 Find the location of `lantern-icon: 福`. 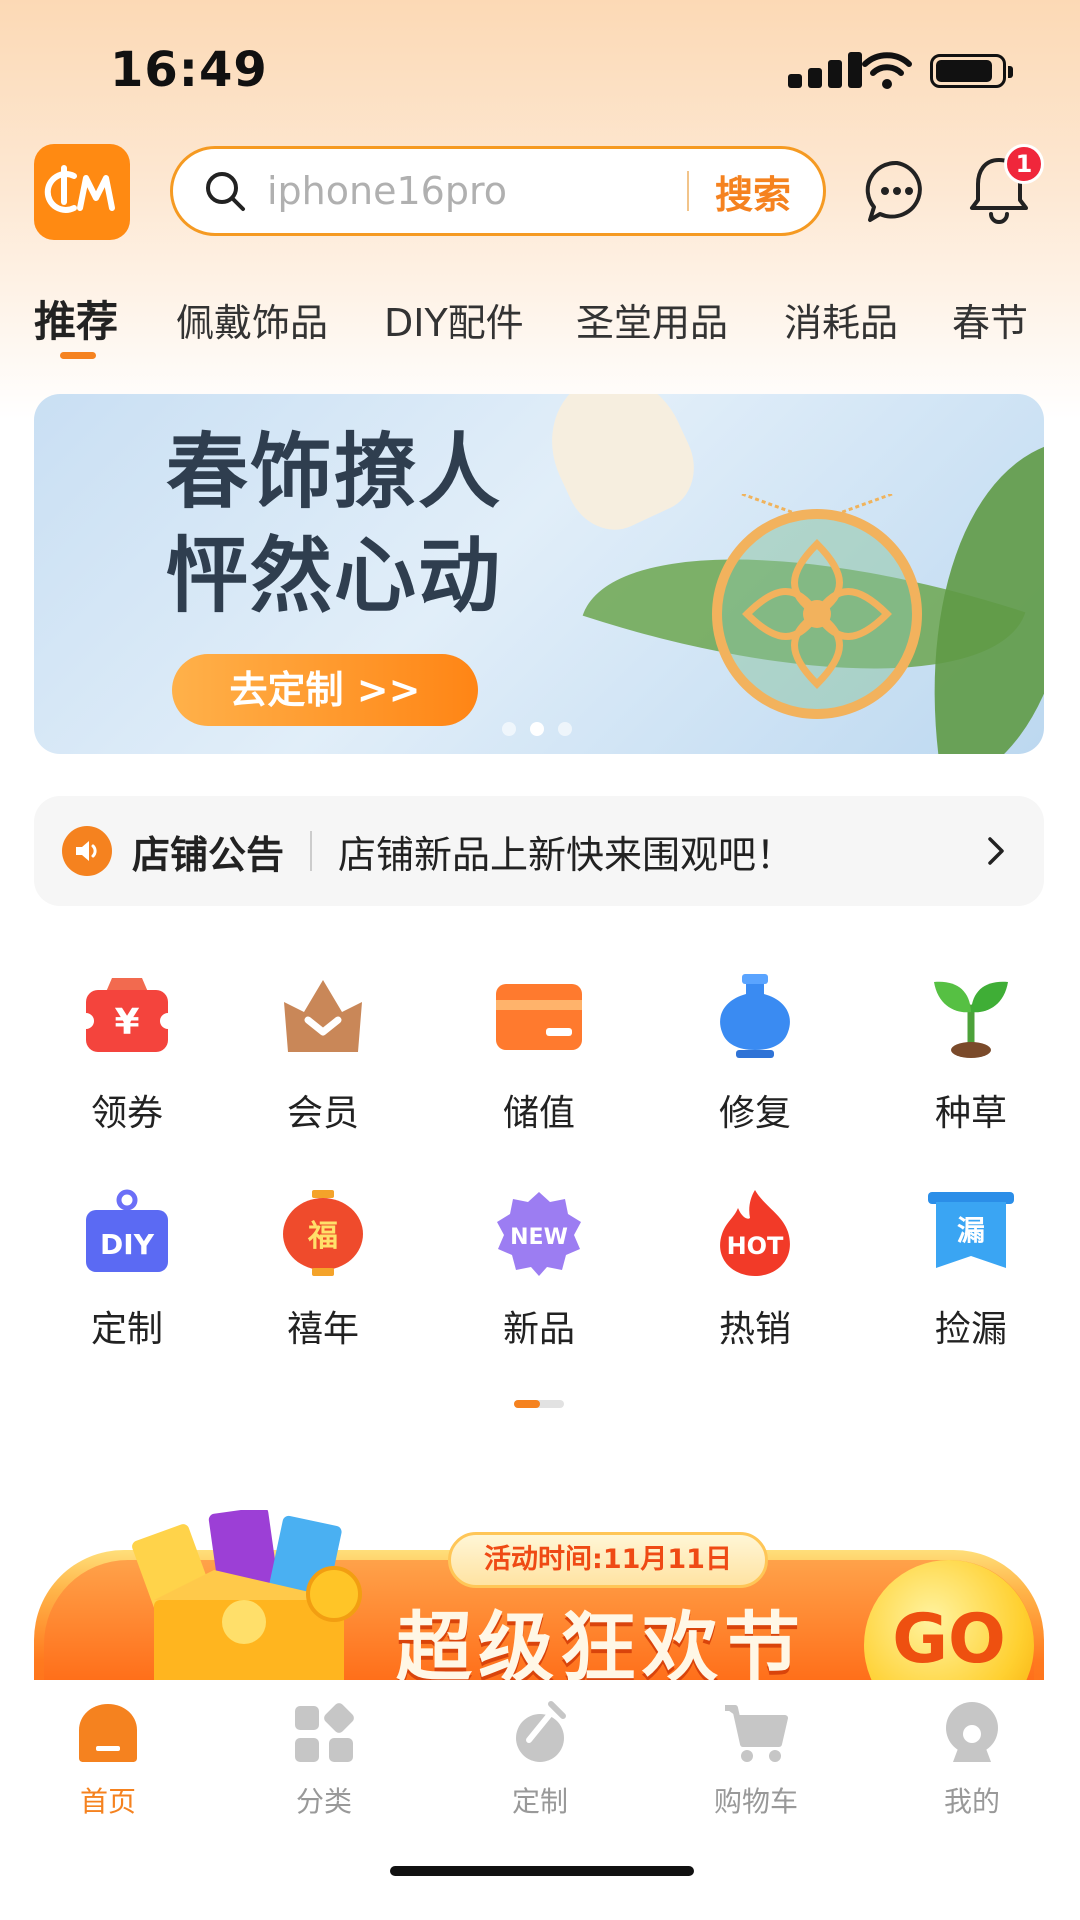

lantern-icon: 福 is located at coordinates (323, 1233).